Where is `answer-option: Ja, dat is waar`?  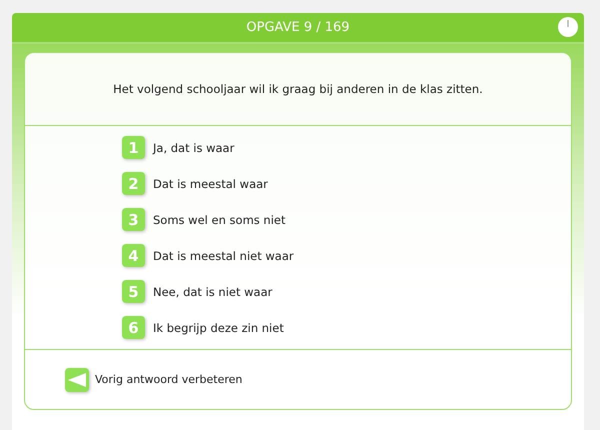
answer-option: Ja, dat is waar is located at coordinates (193, 147).